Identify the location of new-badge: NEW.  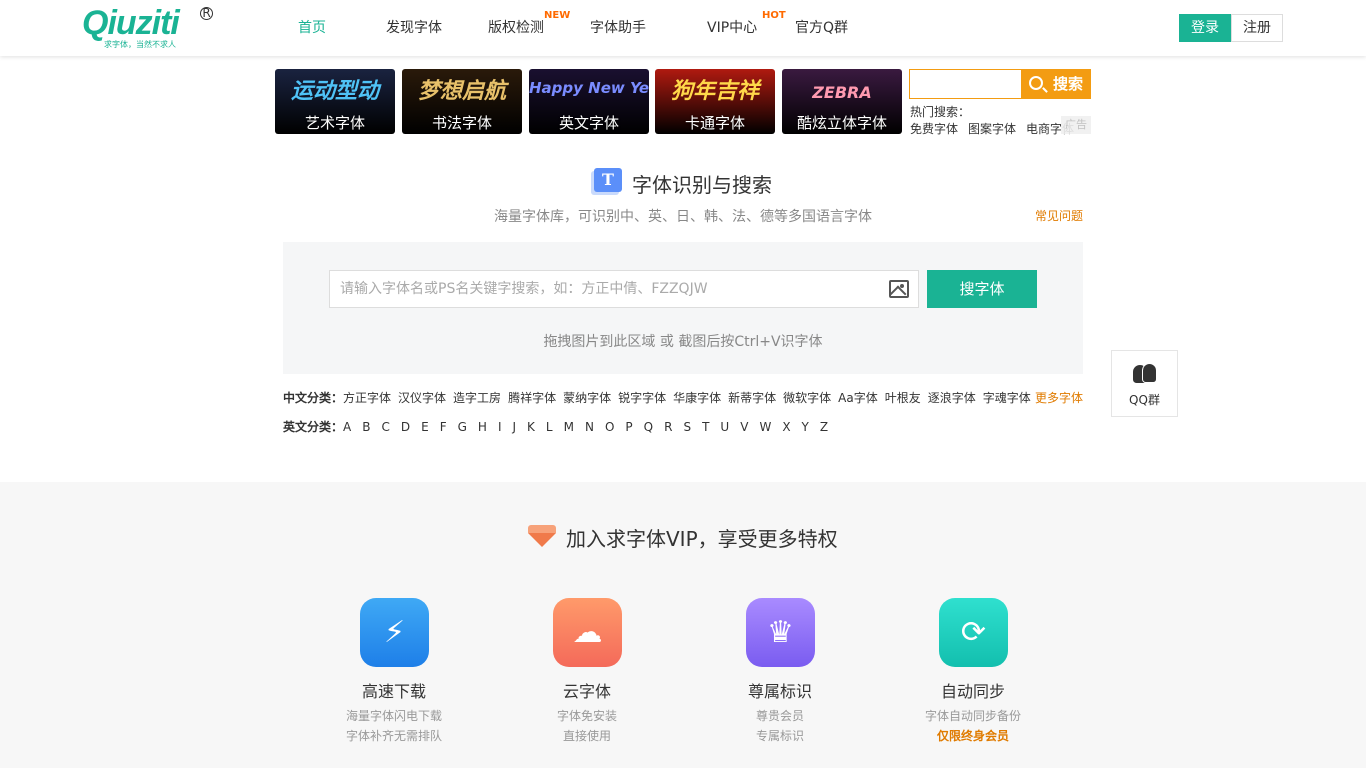
(557, 15).